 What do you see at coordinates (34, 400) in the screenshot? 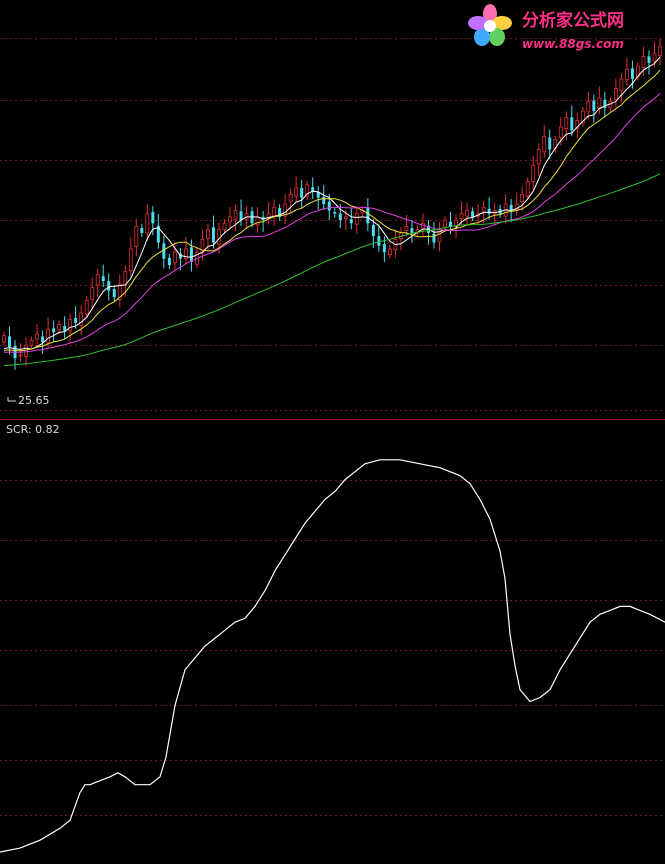
I see `low-price-label: 25.65` at bounding box center [34, 400].